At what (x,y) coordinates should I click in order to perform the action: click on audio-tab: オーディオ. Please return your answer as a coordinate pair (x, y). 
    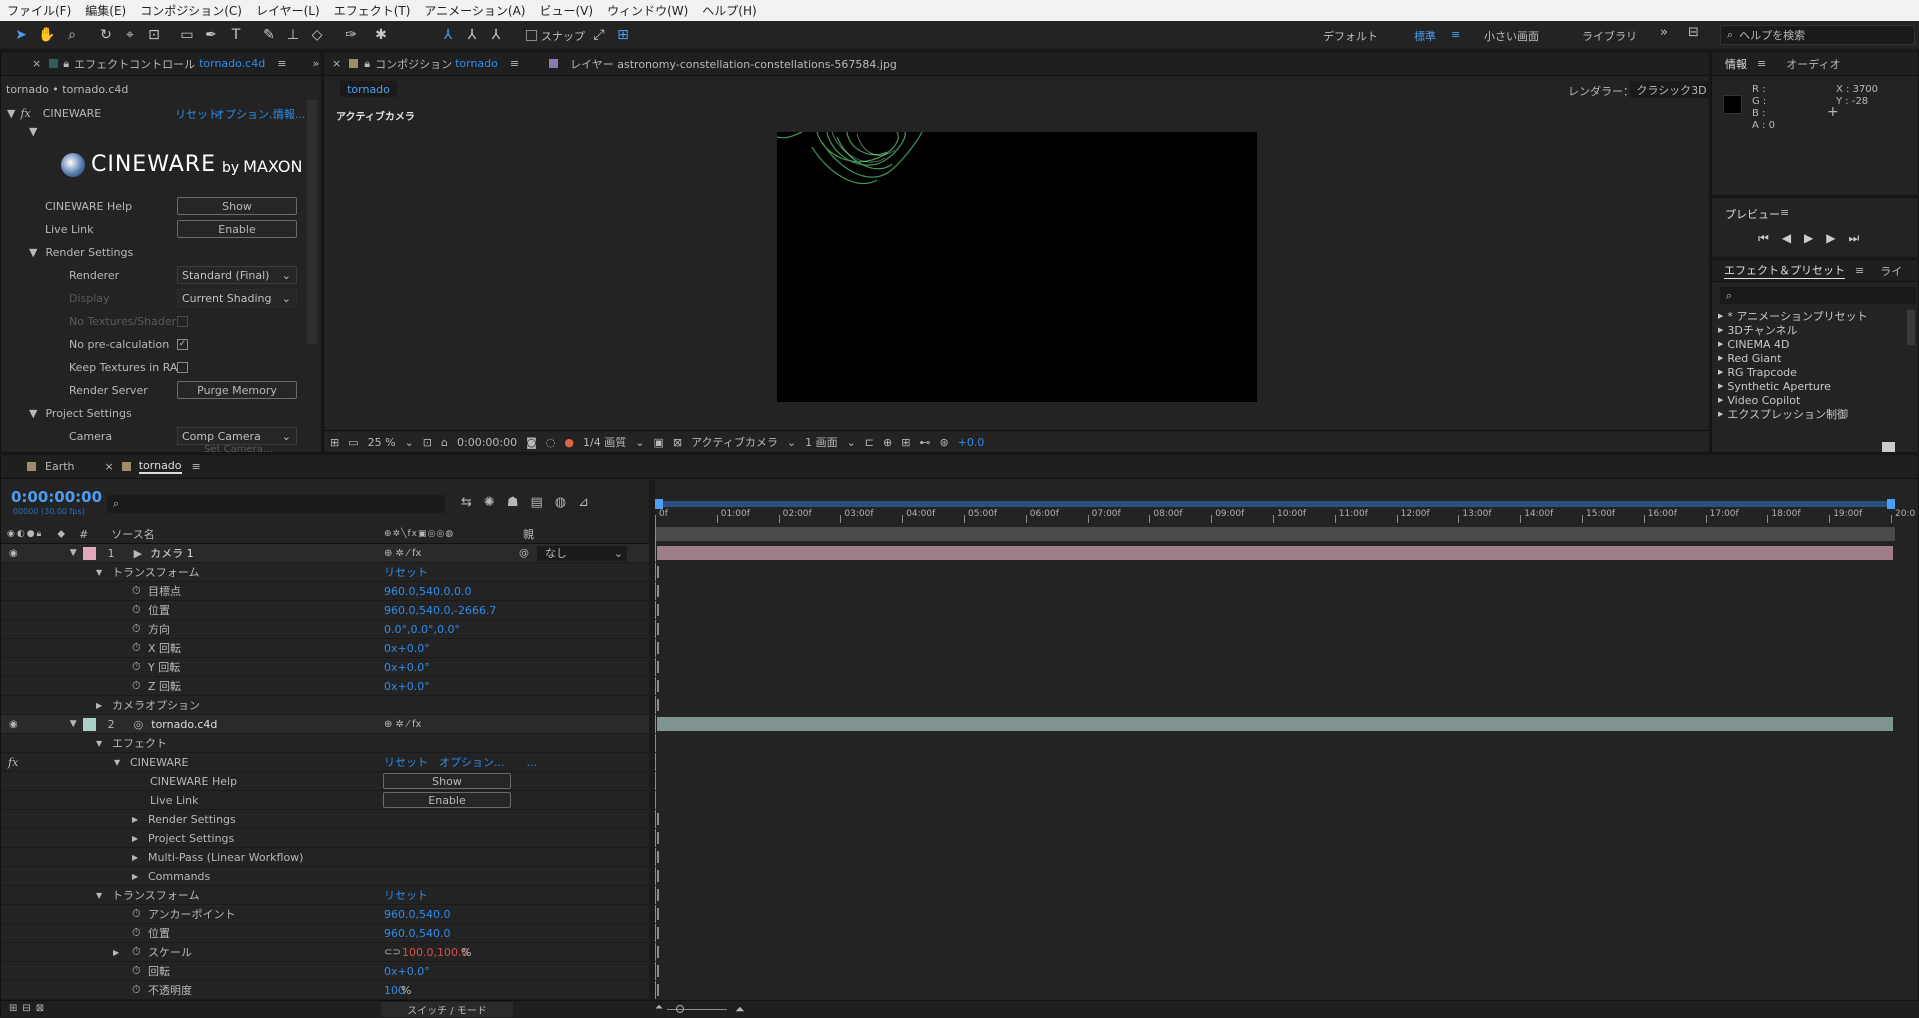
    Looking at the image, I should click on (1813, 64).